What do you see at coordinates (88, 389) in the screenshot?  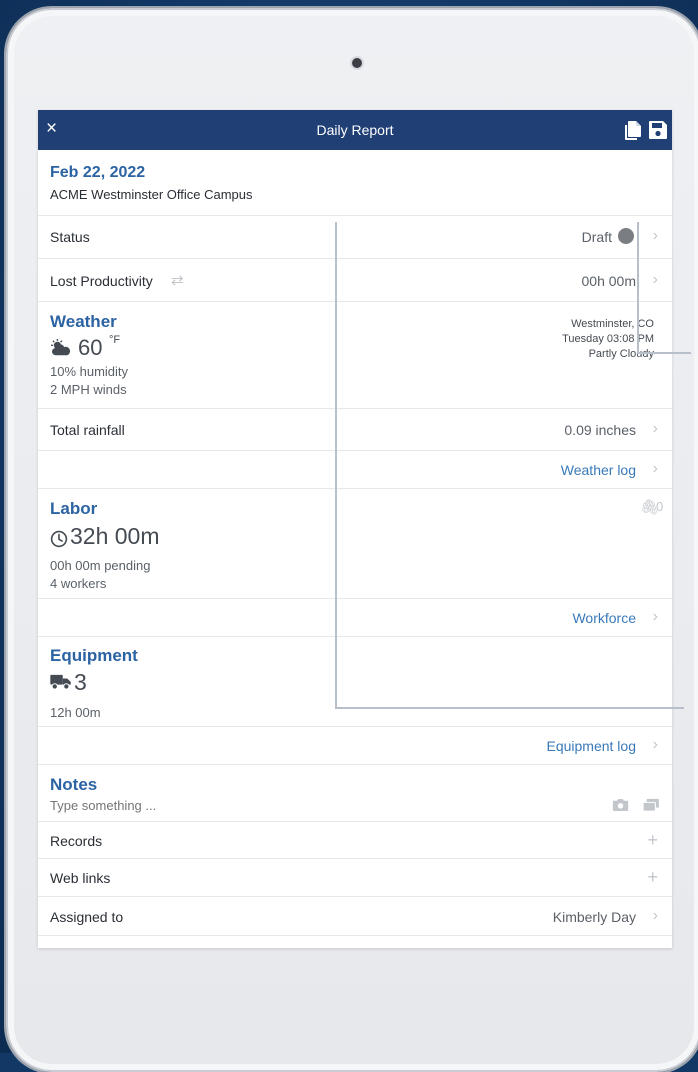 I see `wind-text: 2 MPH winds` at bounding box center [88, 389].